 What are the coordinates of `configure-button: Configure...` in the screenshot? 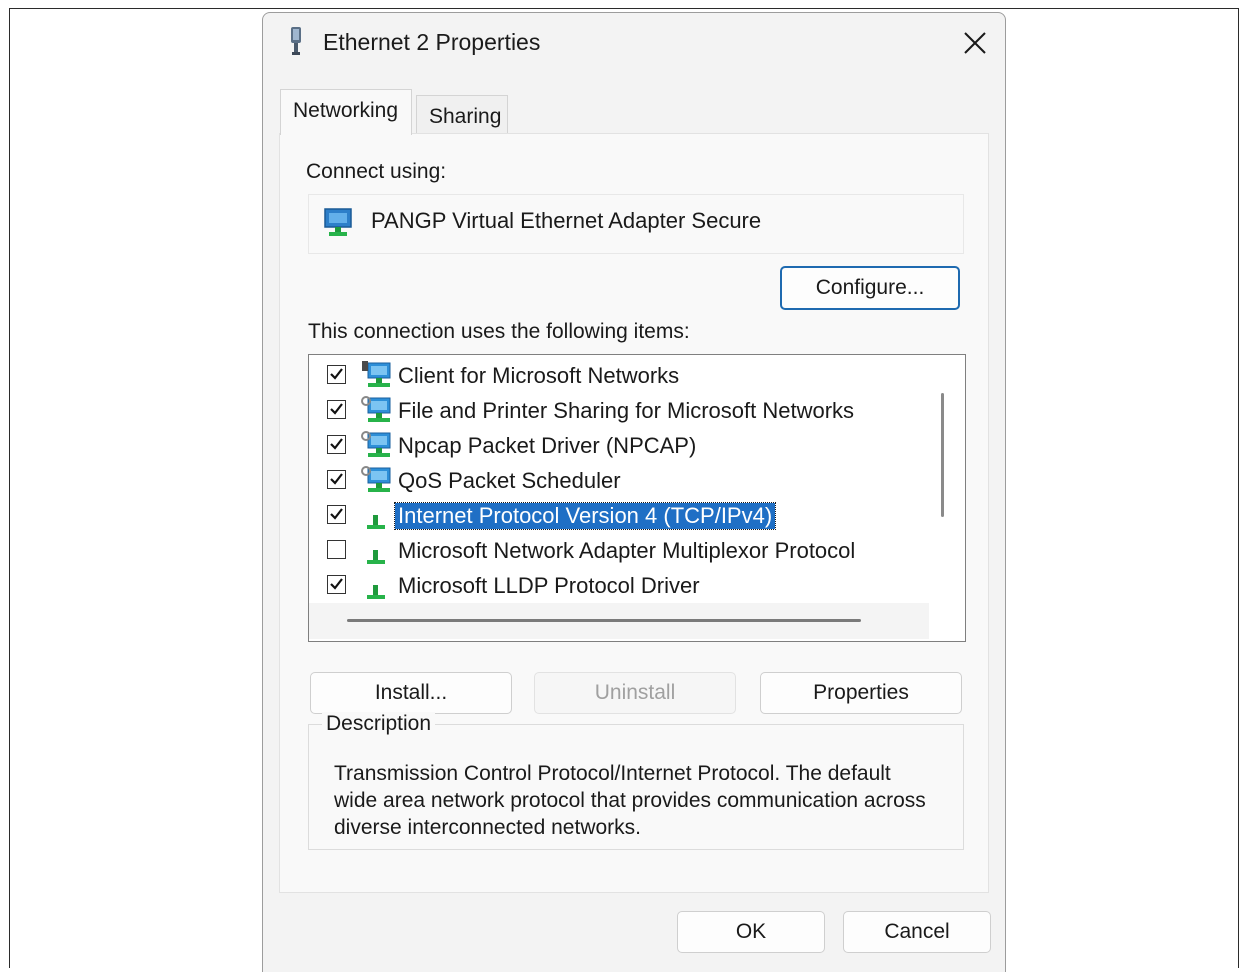 It's located at (870, 288).